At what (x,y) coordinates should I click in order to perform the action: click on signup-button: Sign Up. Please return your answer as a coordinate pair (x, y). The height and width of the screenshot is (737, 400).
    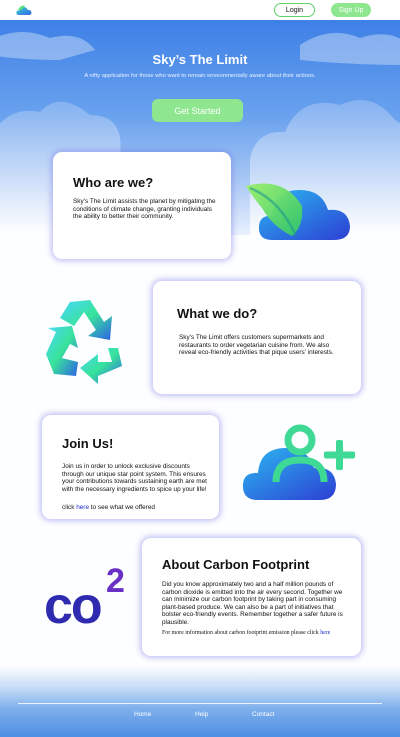
    Looking at the image, I should click on (351, 10).